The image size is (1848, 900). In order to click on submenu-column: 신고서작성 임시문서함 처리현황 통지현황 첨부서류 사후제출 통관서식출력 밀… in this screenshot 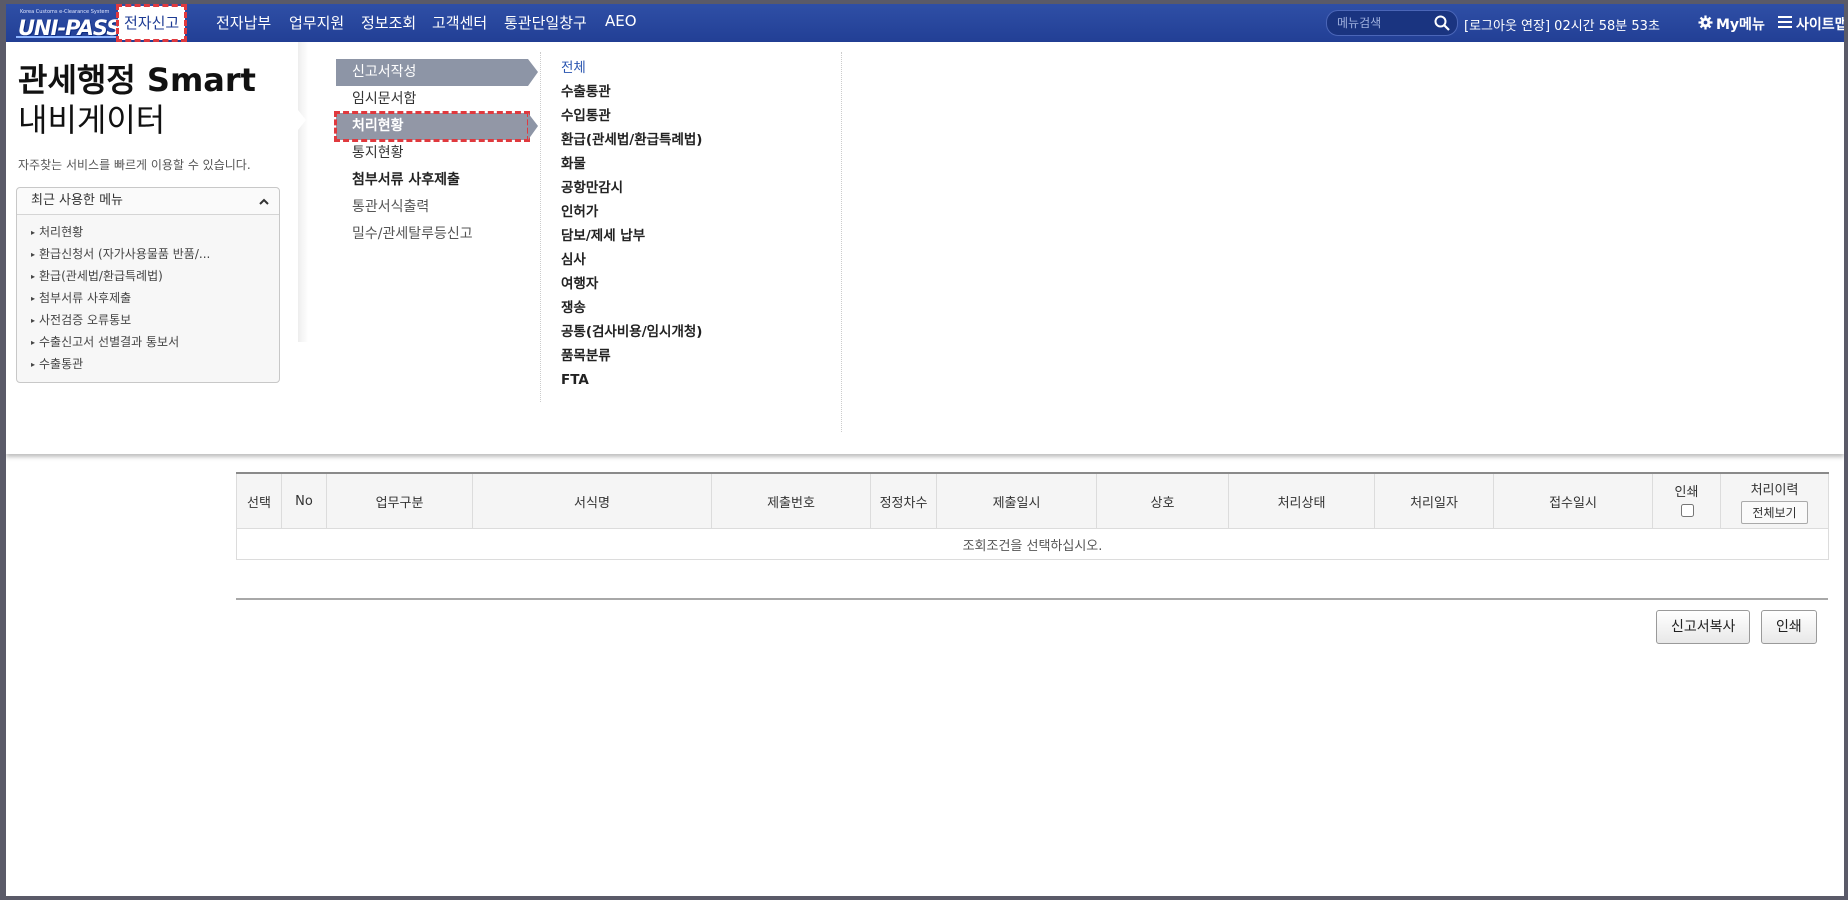, I will do `click(440, 150)`.